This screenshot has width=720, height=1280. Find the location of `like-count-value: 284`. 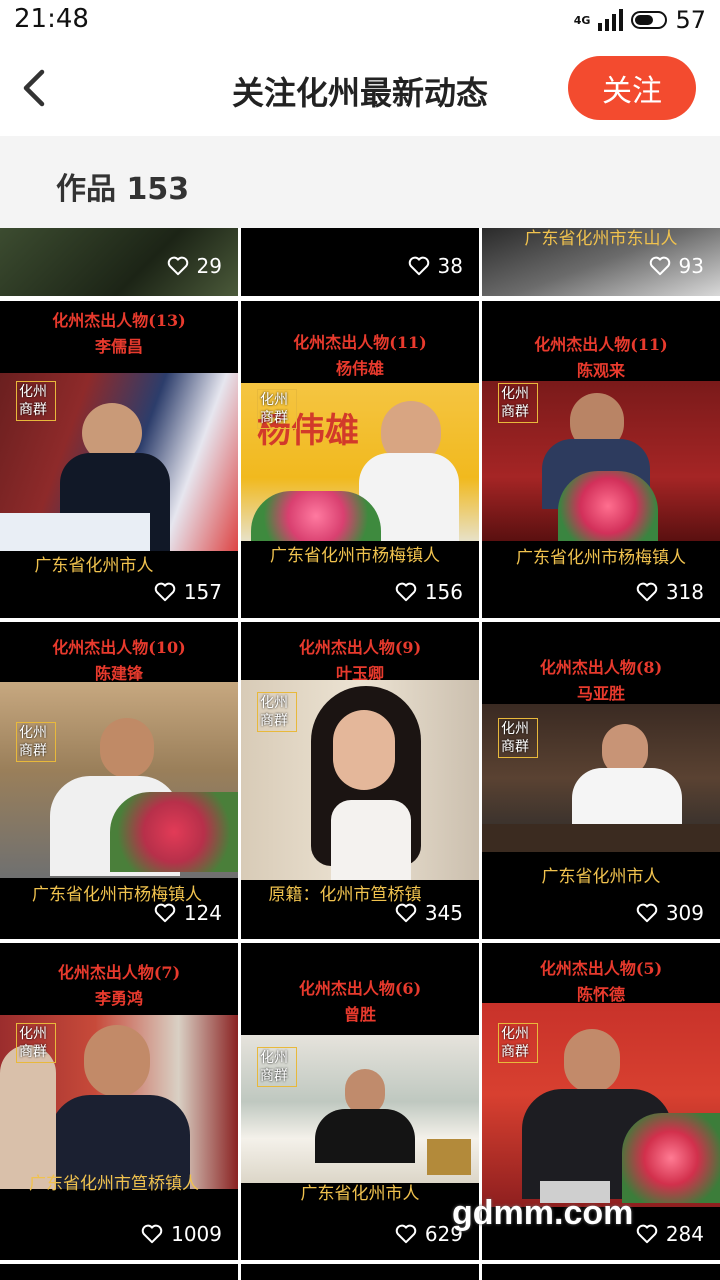

like-count-value: 284 is located at coordinates (684, 1234).